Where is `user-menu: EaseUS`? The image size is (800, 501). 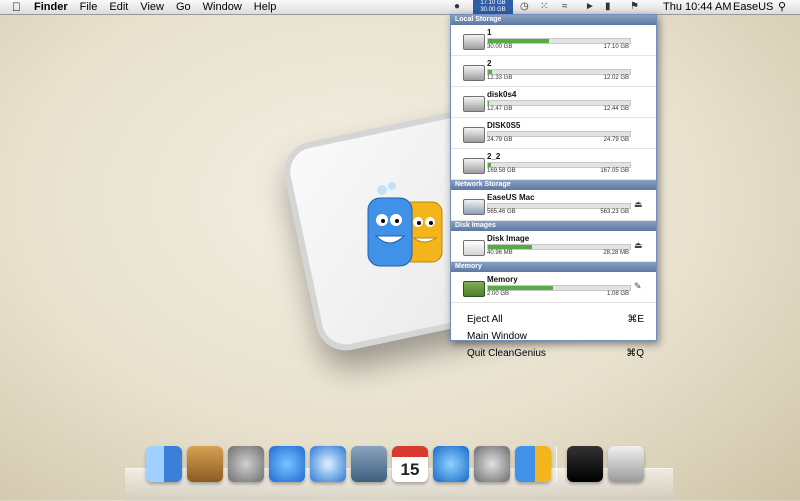
user-menu: EaseUS is located at coordinates (753, 7).